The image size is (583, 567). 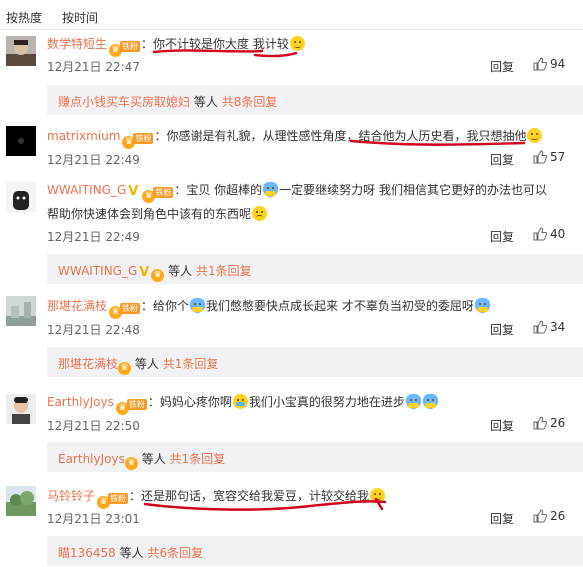 I want to click on sub-reply-count-link: 共6条回复, so click(x=175, y=553).